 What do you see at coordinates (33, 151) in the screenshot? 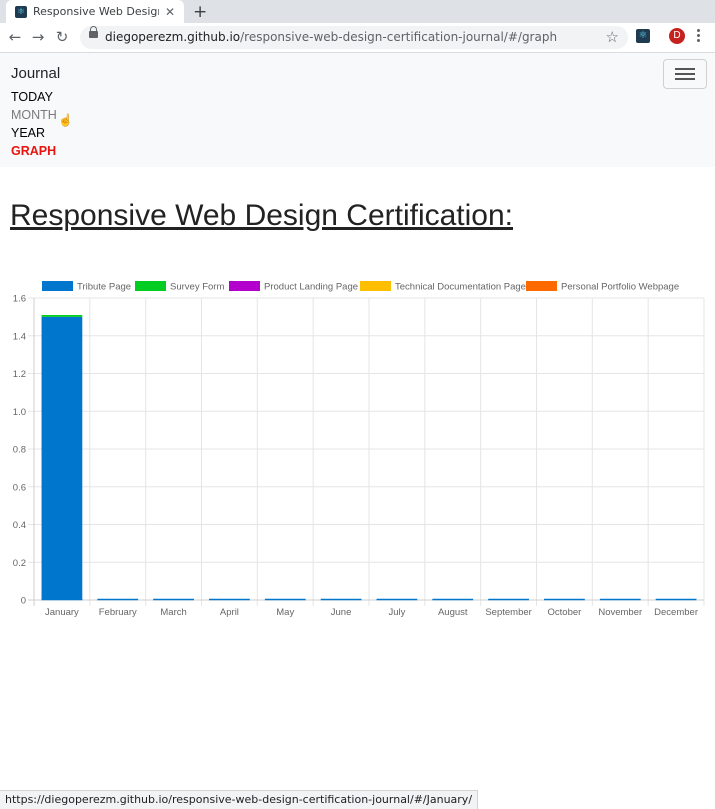
I see `nav-link-graph: GRAPH` at bounding box center [33, 151].